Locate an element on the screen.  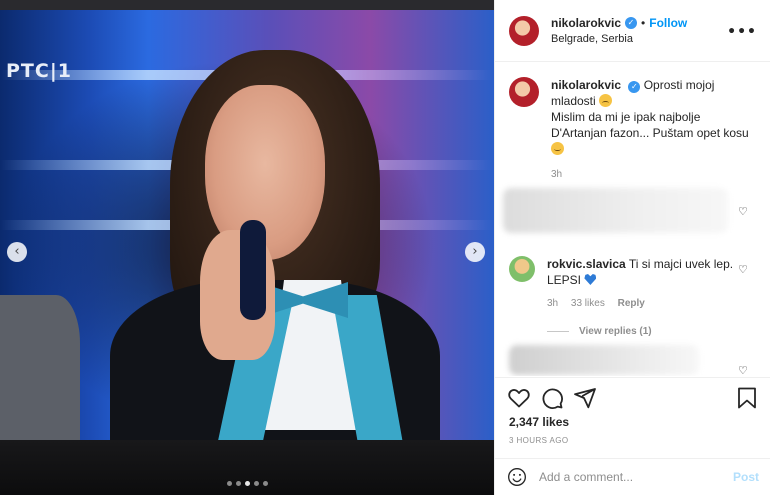
carousel-prev-button: ‹ is located at coordinates (17, 252).